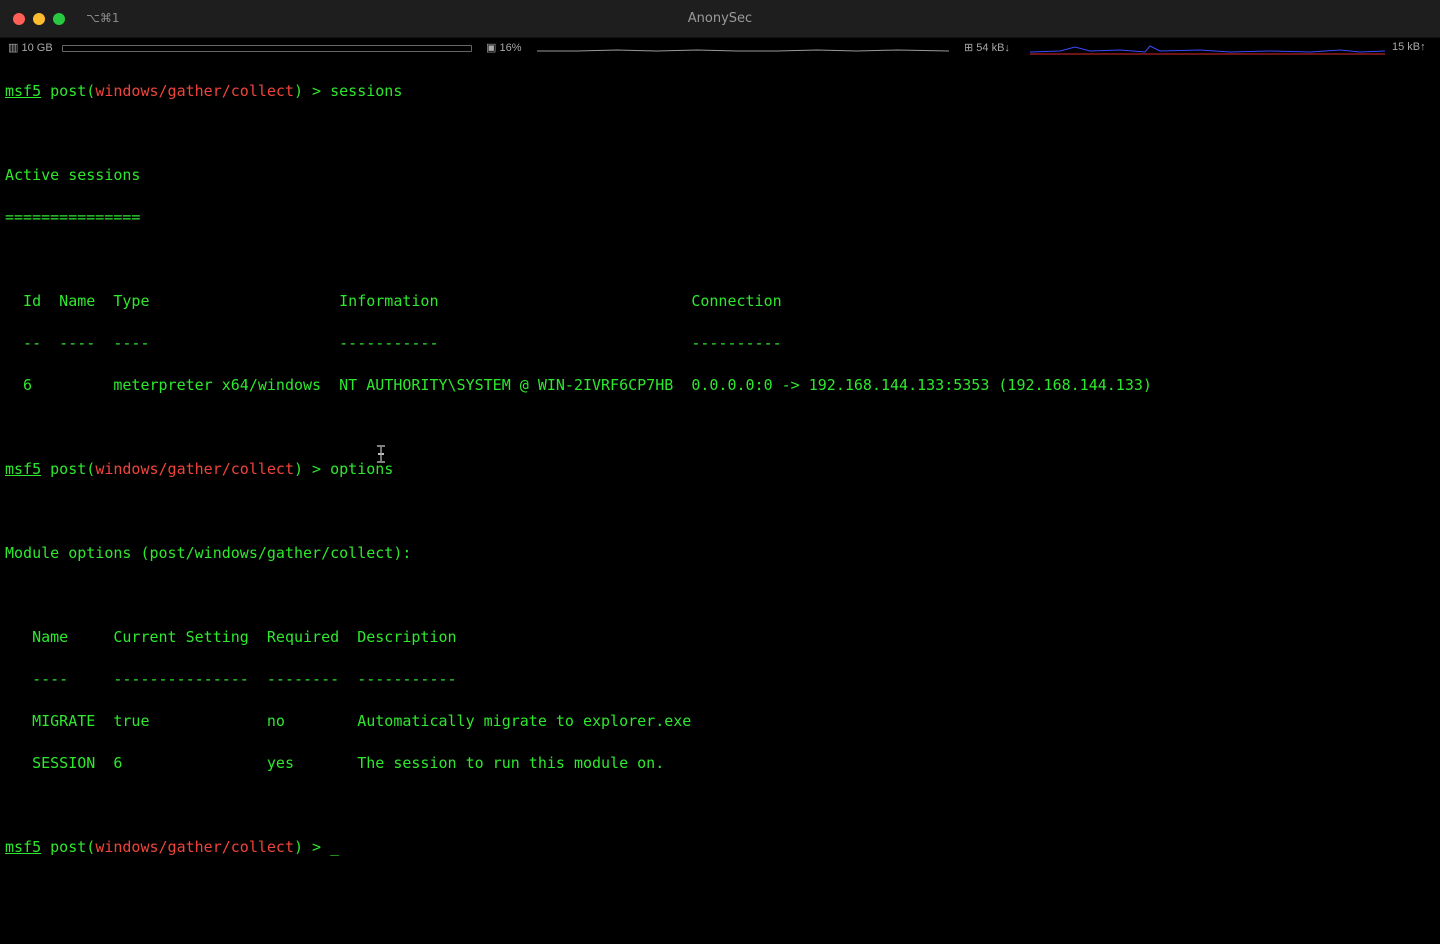  What do you see at coordinates (578, 847) in the screenshot?
I see `active-prompt-line: msf5 post(windows/gather/collect) > _` at bounding box center [578, 847].